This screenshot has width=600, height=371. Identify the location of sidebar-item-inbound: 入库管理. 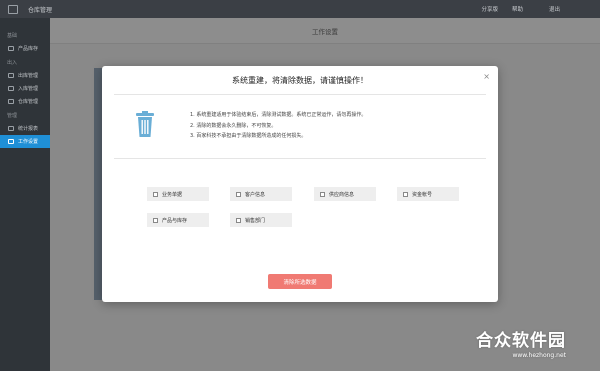
(25, 88).